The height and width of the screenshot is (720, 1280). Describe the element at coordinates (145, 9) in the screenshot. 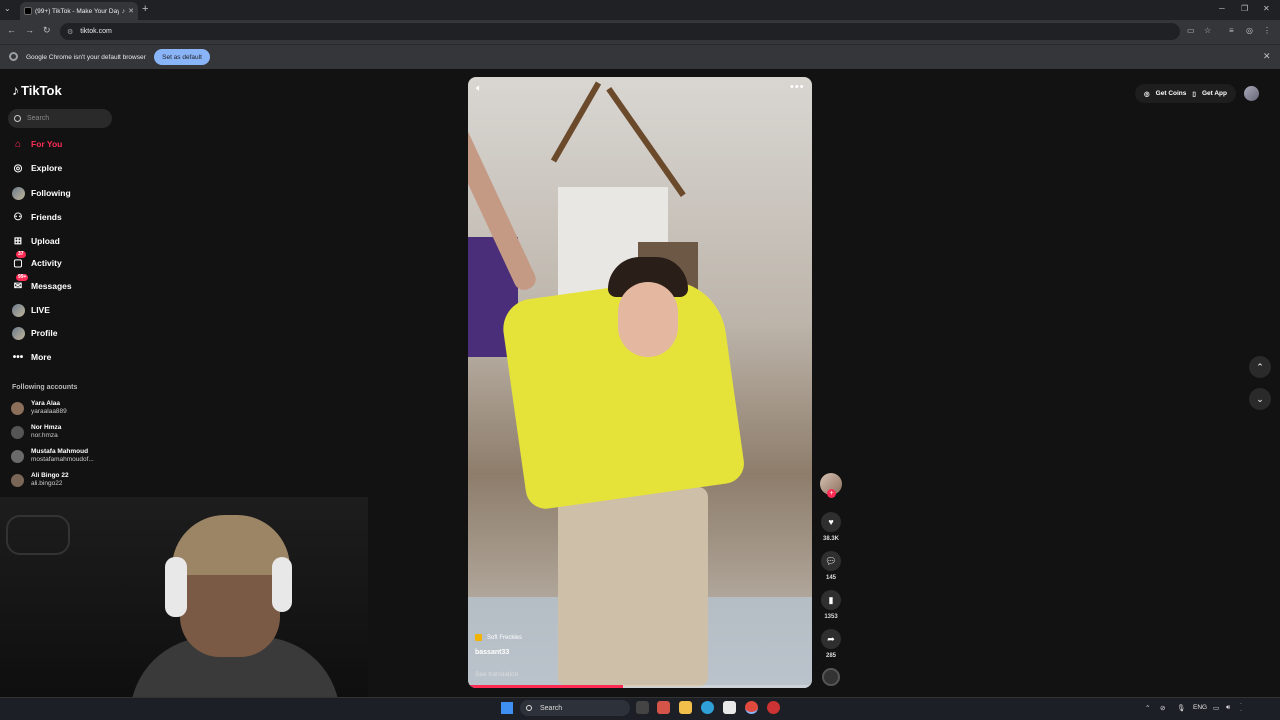

I see `new-tab-button: +` at that location.